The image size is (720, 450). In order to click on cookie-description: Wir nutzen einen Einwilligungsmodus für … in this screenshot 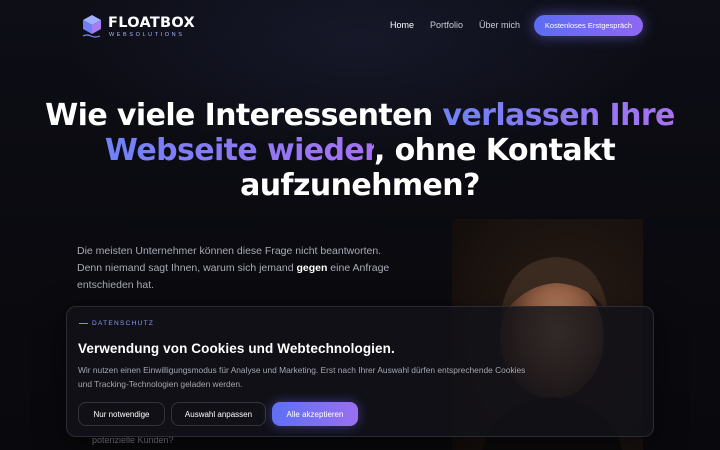, I will do `click(302, 377)`.